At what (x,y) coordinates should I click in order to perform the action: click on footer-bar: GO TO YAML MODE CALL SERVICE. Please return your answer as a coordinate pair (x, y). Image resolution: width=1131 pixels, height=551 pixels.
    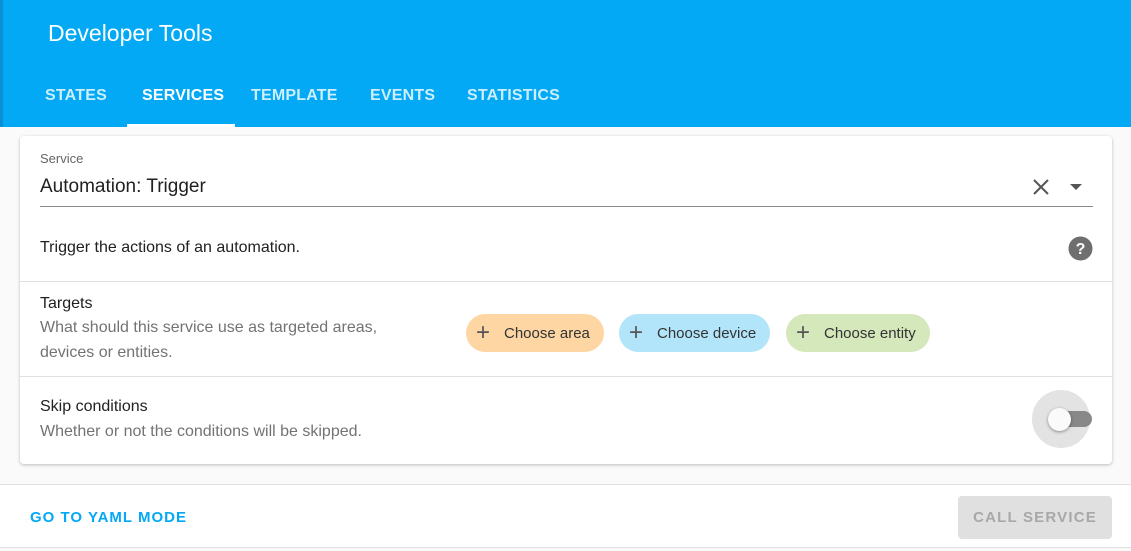
    Looking at the image, I should click on (565, 516).